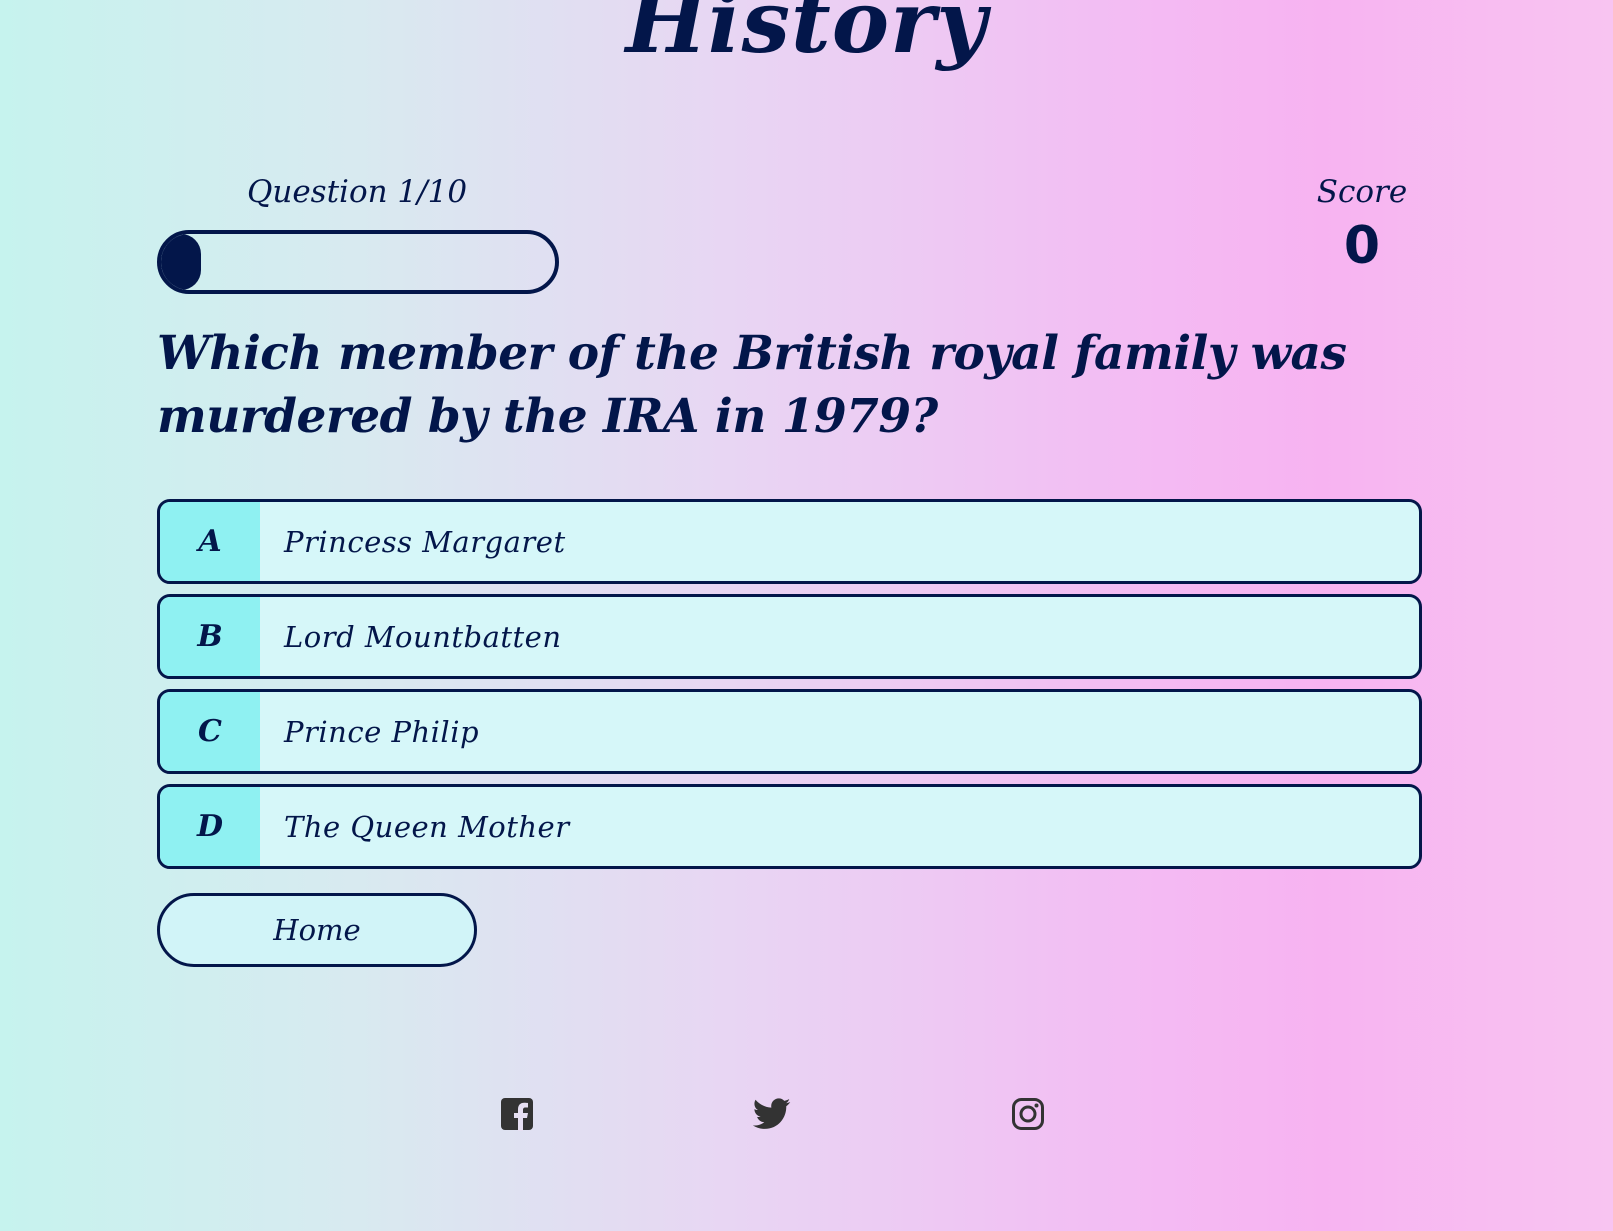 The height and width of the screenshot is (1231, 1613). What do you see at coordinates (1362, 246) in the screenshot?
I see `score-value: 0` at bounding box center [1362, 246].